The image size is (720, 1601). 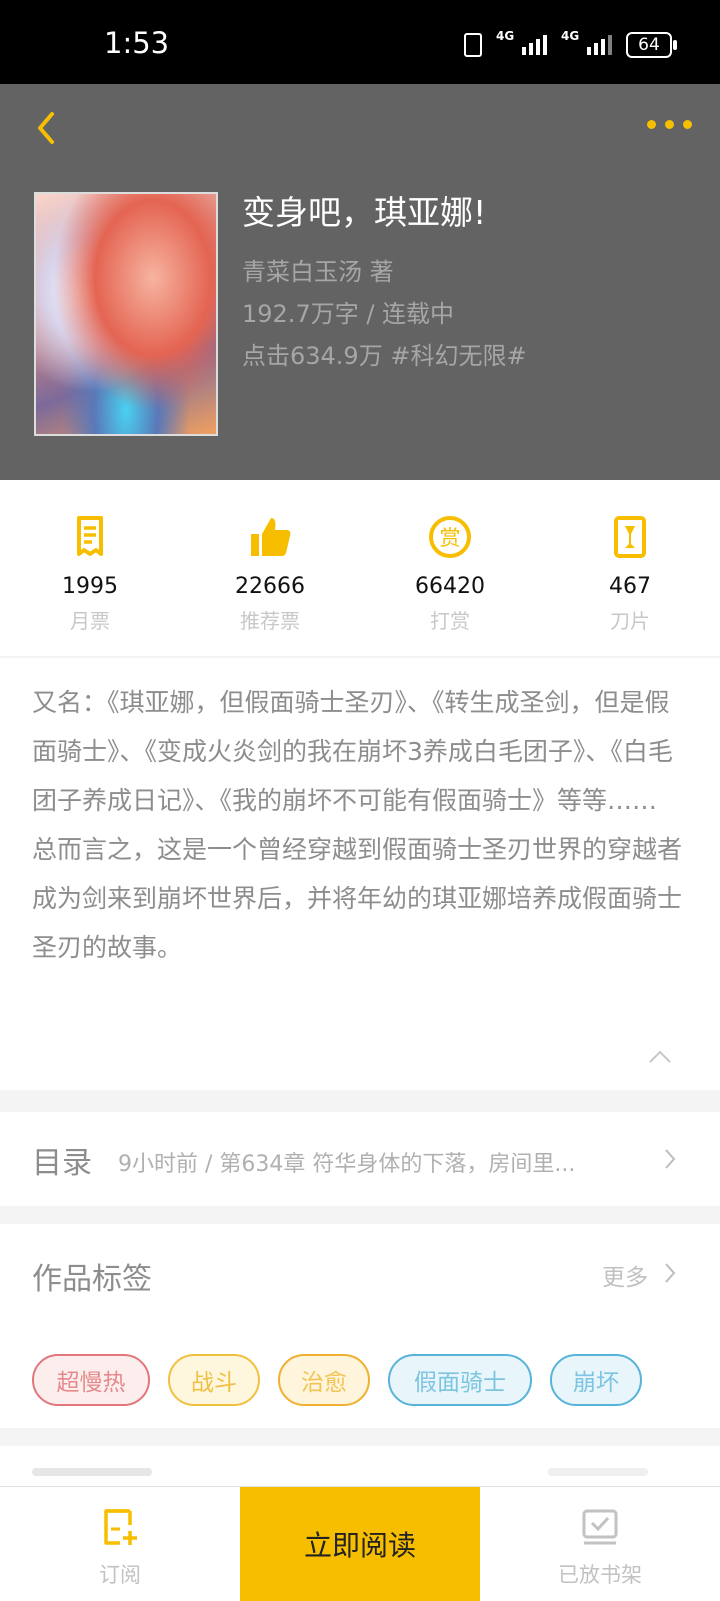 I want to click on battery-icon: 64, so click(x=651, y=45).